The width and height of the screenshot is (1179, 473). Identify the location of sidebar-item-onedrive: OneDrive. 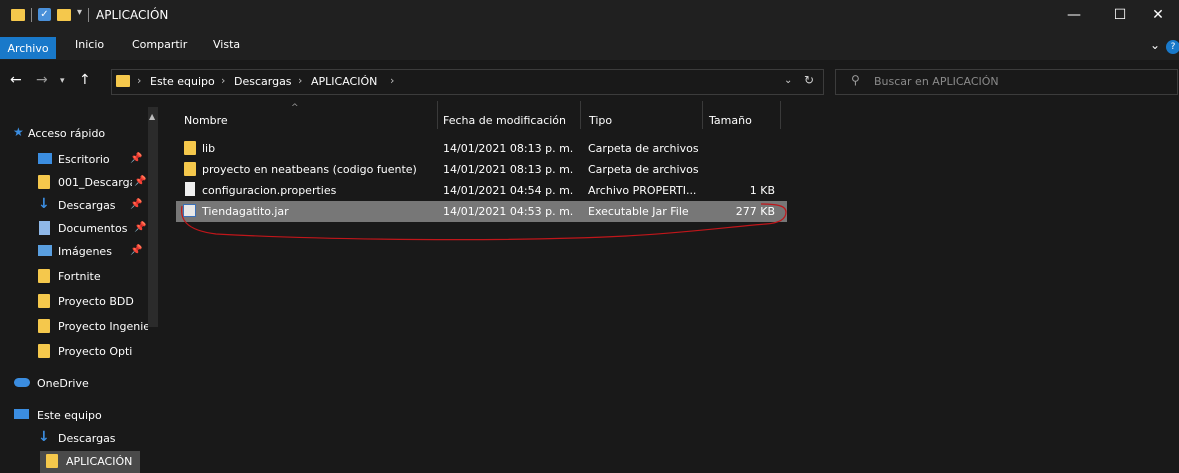
(74, 384).